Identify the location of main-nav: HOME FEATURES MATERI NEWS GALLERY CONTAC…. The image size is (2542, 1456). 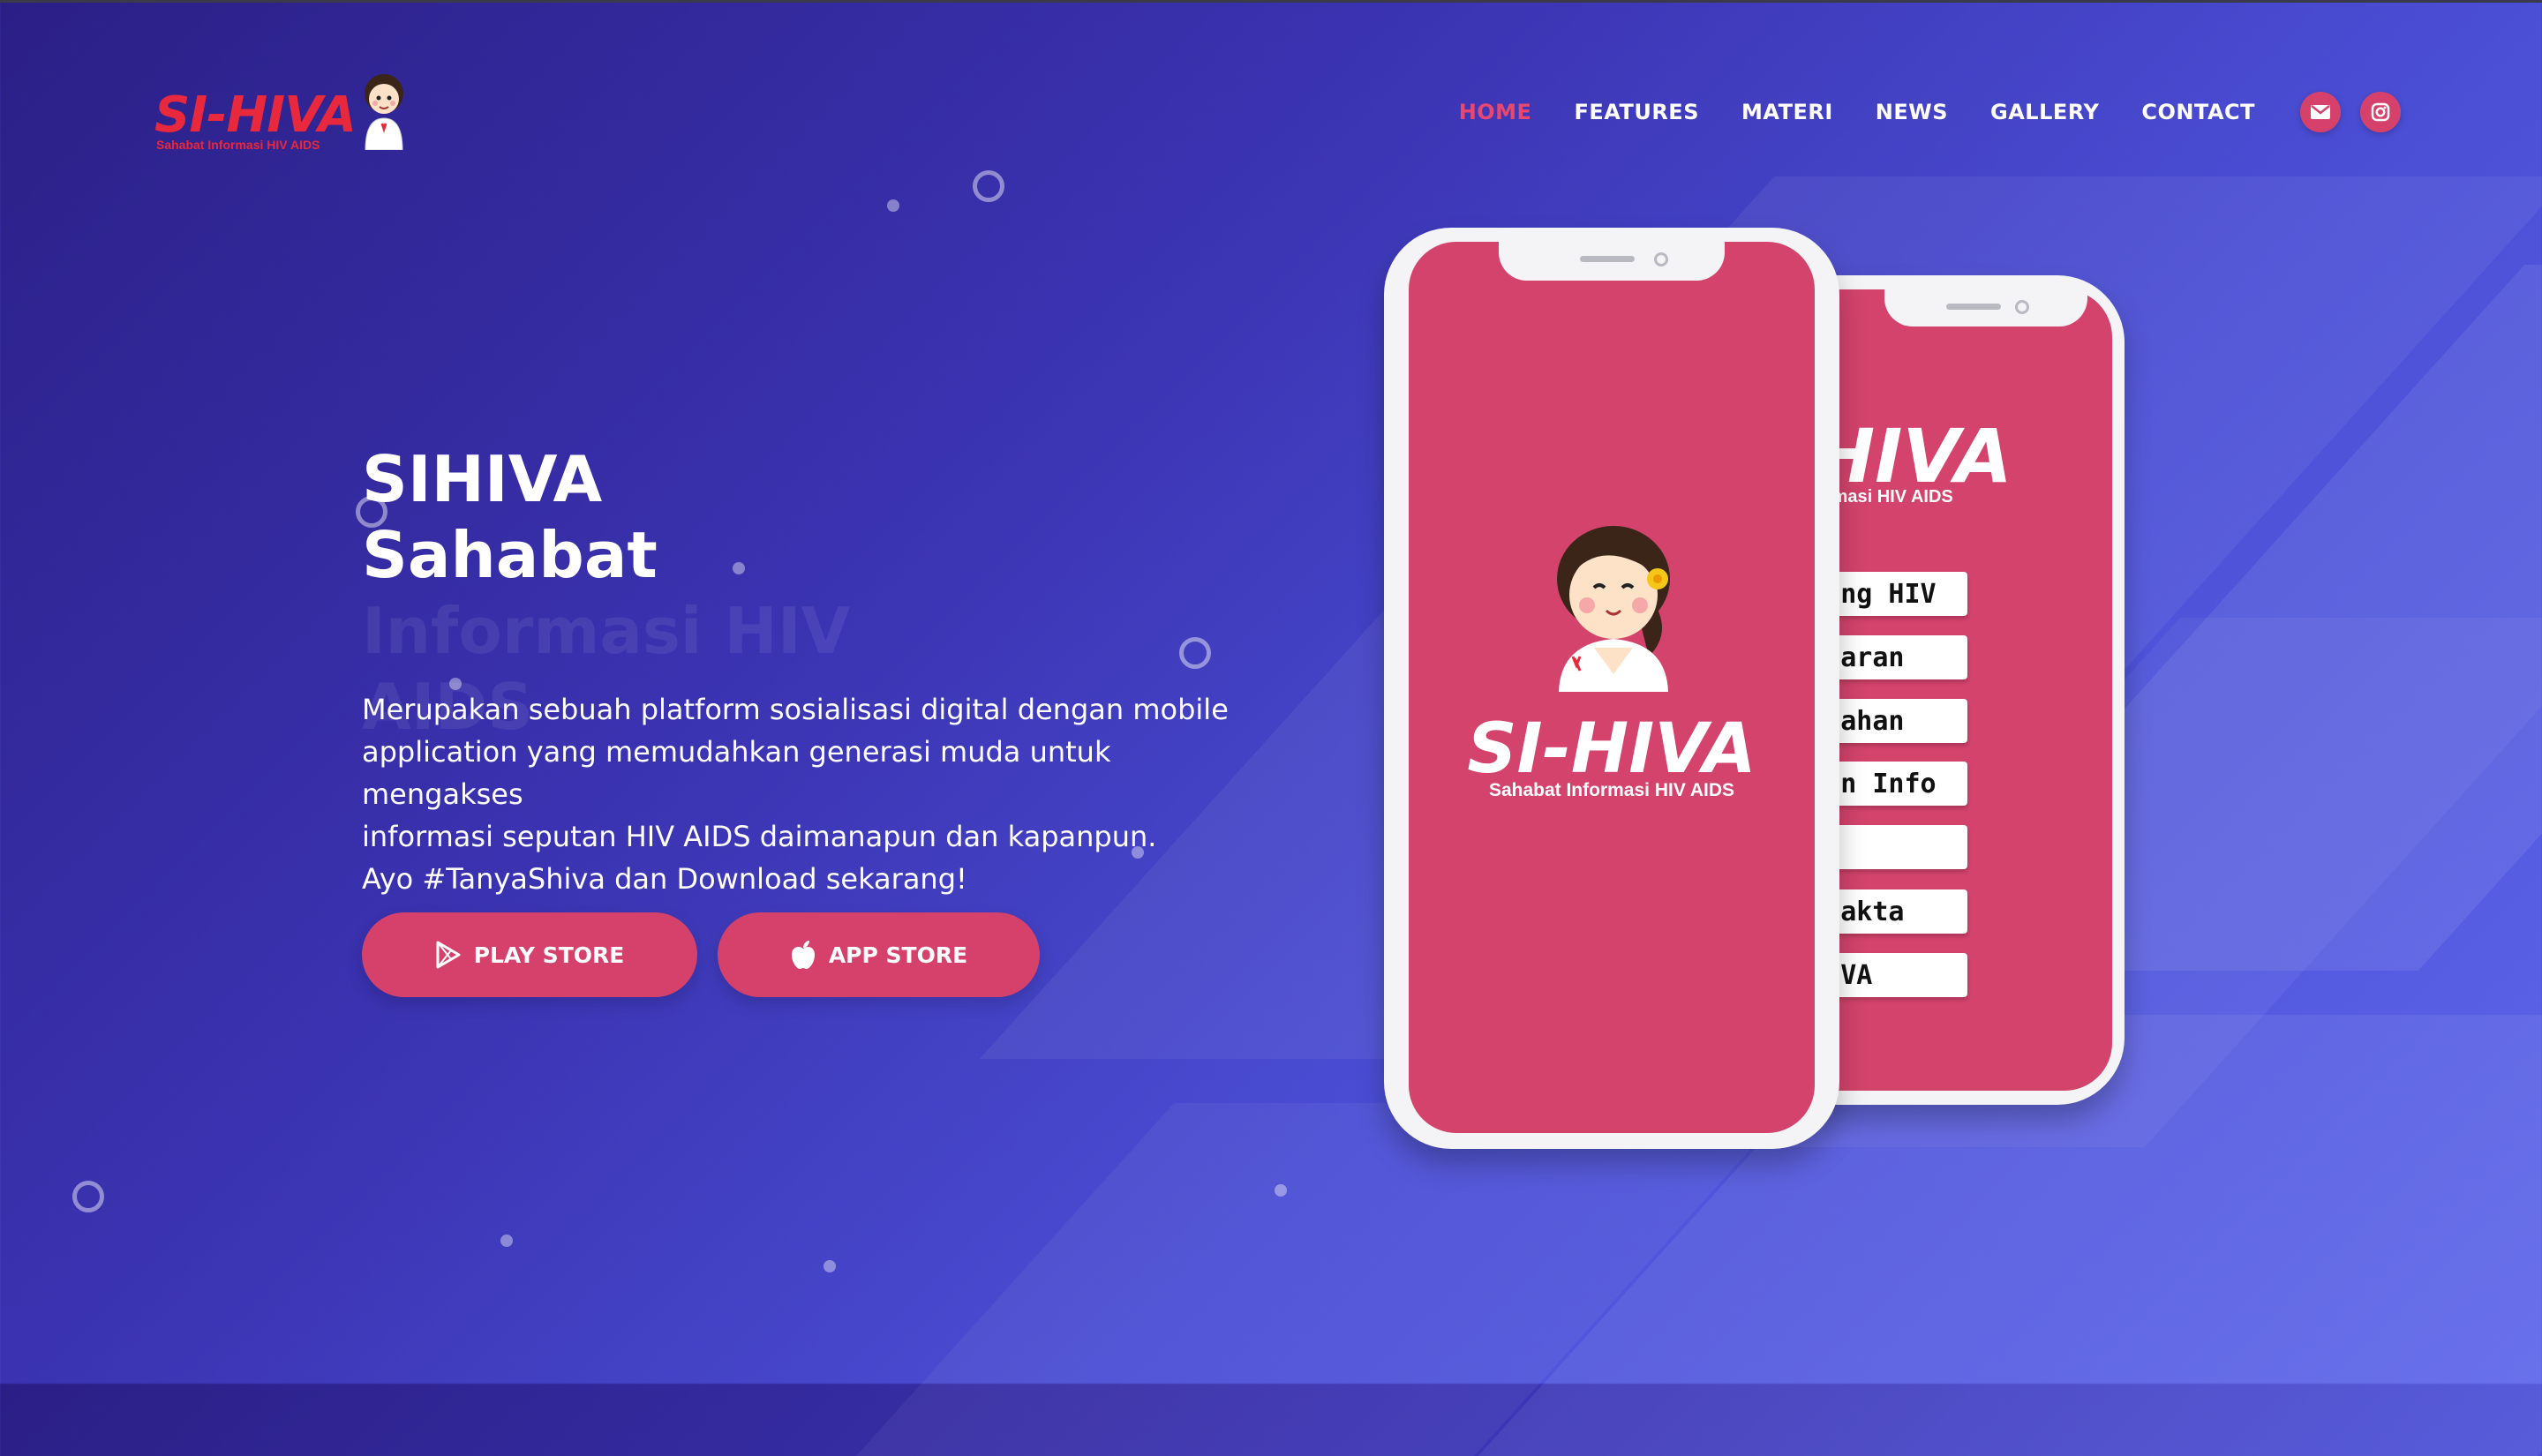
(1857, 112).